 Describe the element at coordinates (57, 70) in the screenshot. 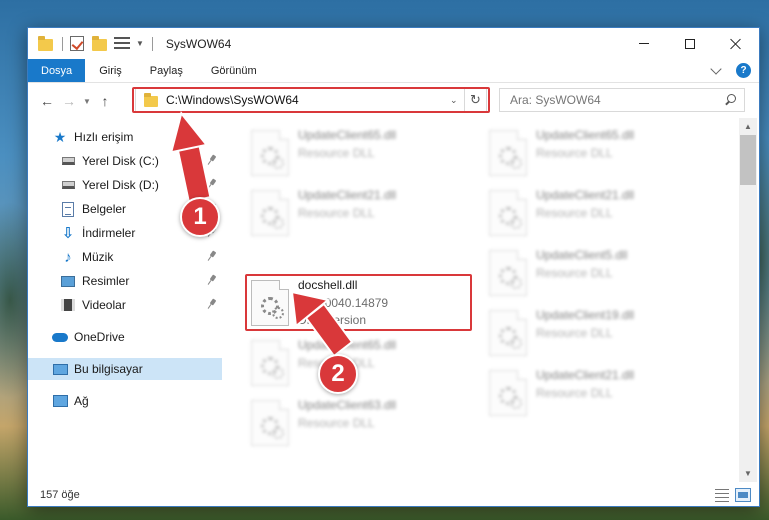

I see `tab-dosya: Dosya` at that location.